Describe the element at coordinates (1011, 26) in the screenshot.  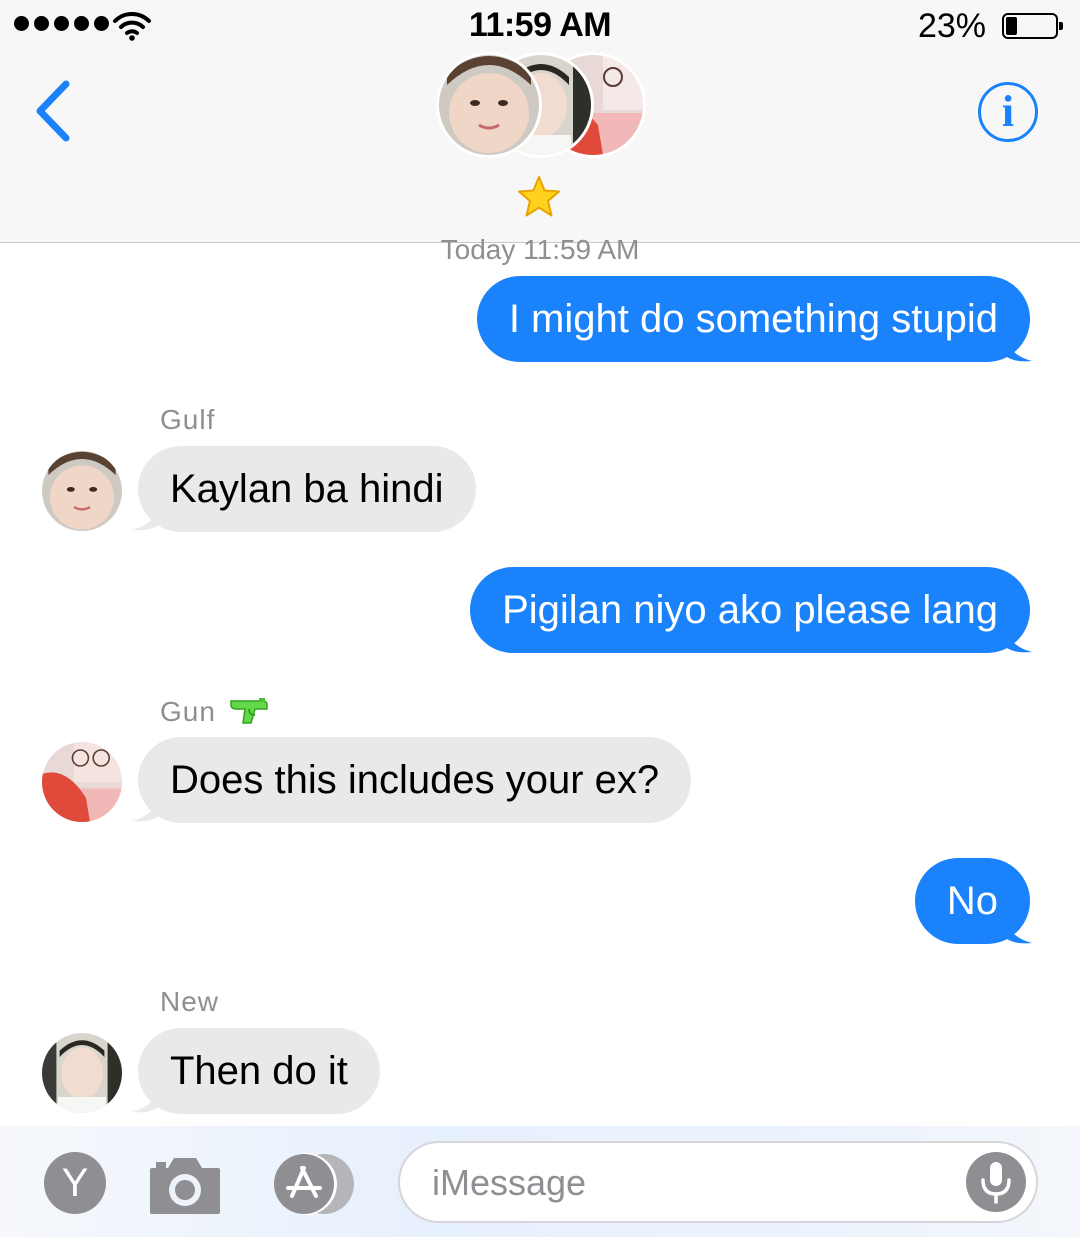
I see `battery-fill` at that location.